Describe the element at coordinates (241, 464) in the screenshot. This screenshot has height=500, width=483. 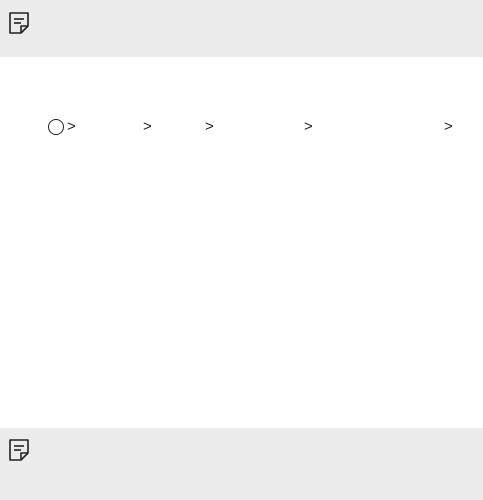
I see `note-box-bottom` at that location.